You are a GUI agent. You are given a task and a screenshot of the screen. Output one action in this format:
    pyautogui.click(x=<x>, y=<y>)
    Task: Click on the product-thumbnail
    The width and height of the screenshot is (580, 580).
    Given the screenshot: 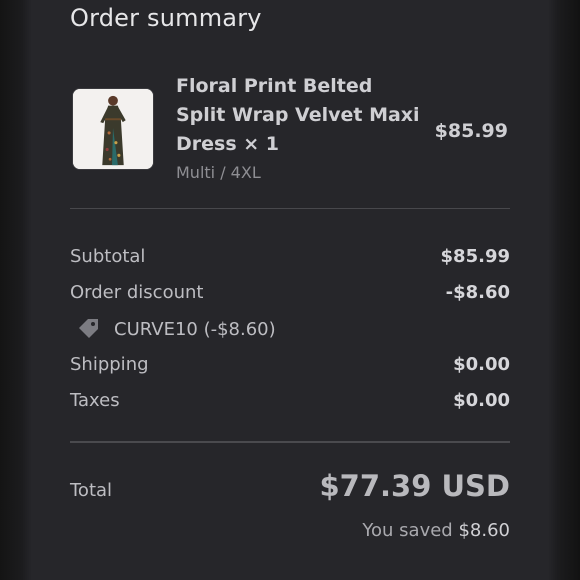 What is the action you would take?
    pyautogui.click(x=113, y=129)
    